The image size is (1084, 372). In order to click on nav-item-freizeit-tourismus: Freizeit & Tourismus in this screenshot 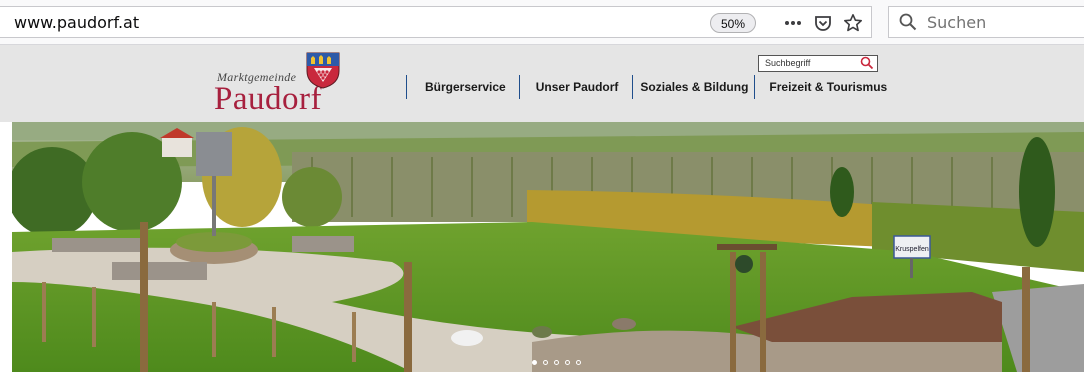, I will do `click(825, 87)`.